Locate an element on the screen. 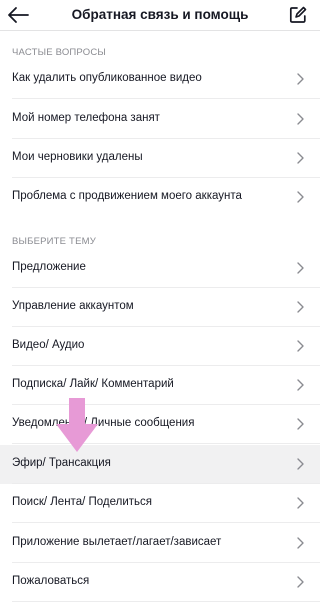  page-title: Обратная связь и помощь is located at coordinates (160, 14).